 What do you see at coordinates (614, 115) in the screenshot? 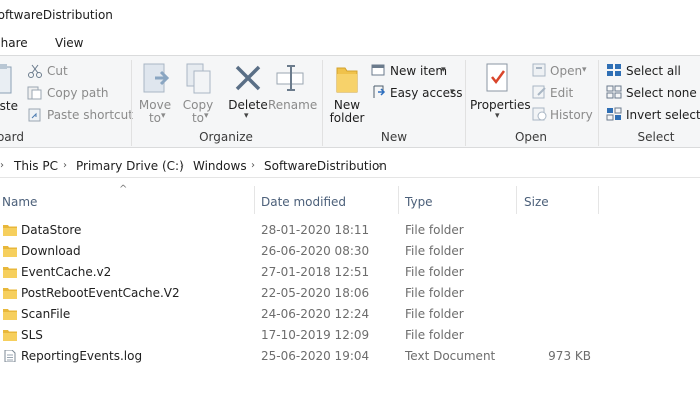
I see `invert-selection-icon` at bounding box center [614, 115].